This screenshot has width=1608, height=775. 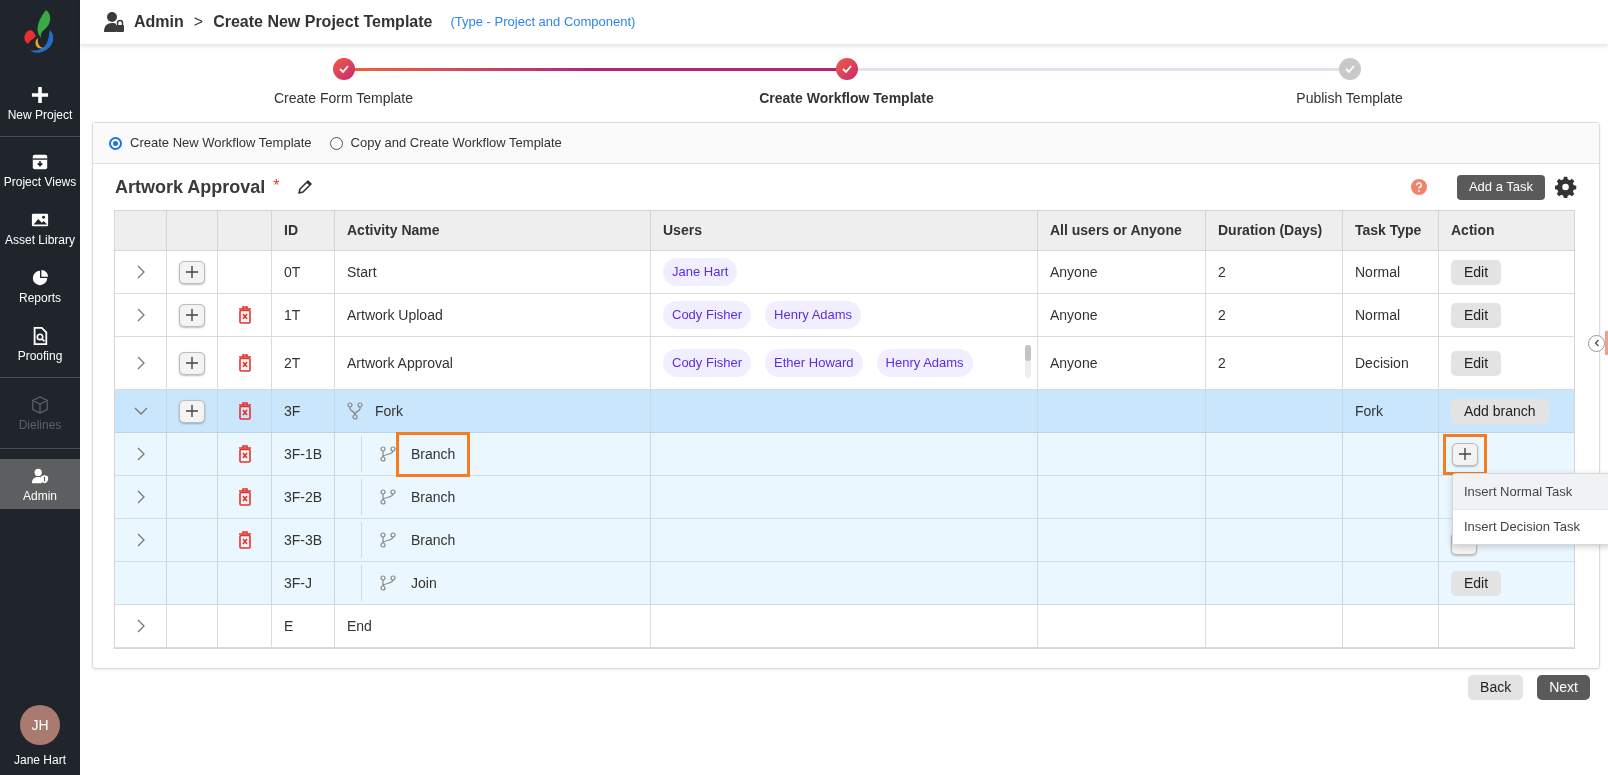 I want to click on panel-collapse-handle, so click(x=1598, y=343).